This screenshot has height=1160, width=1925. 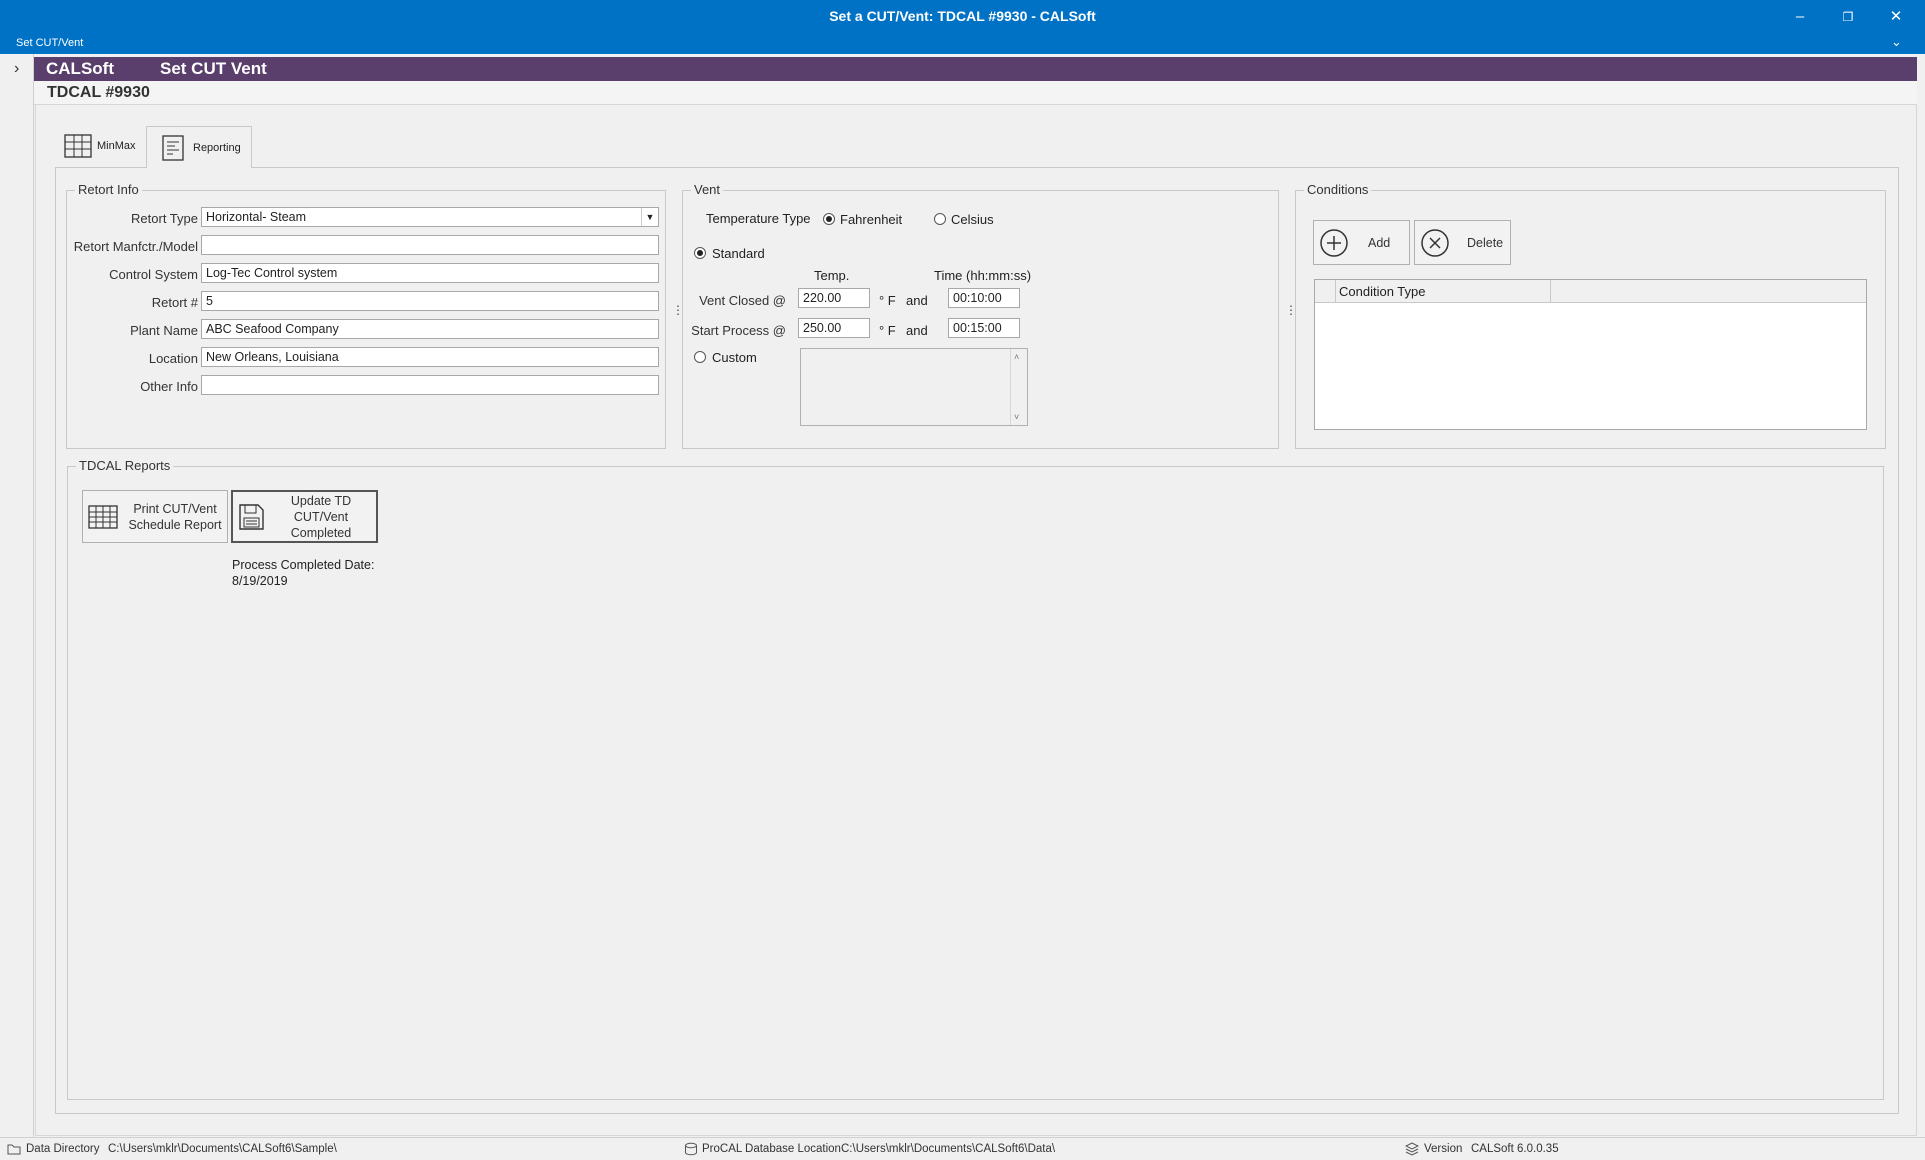 What do you see at coordinates (1379, 242) in the screenshot?
I see `add-label: Add` at bounding box center [1379, 242].